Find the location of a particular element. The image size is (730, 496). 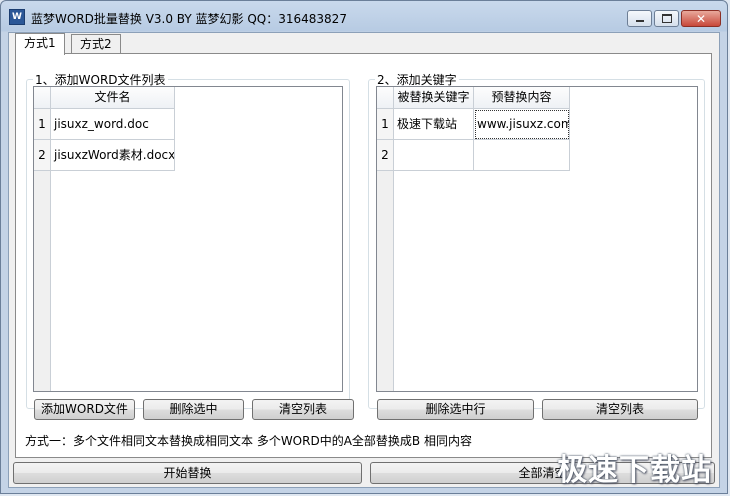

tab-mode-2: 方式2 is located at coordinates (96, 44).